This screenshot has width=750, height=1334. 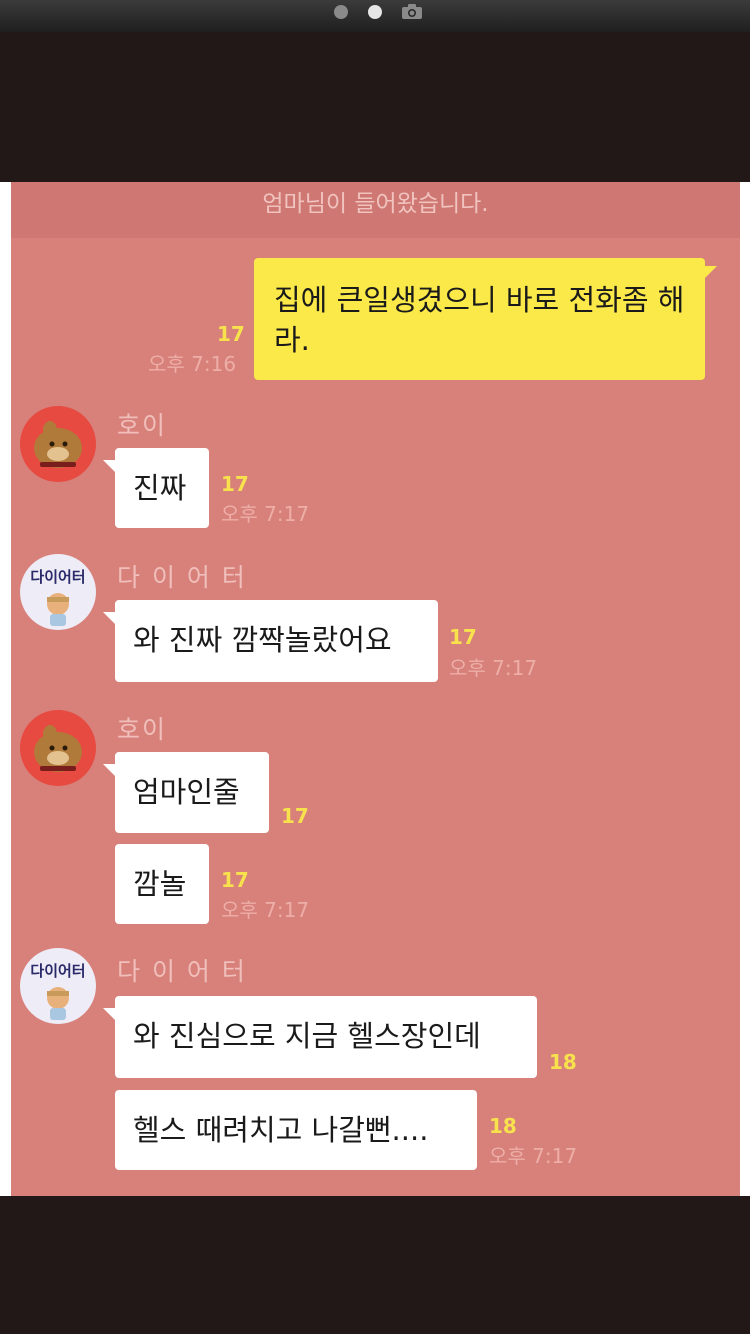 What do you see at coordinates (375, 107) in the screenshot?
I see `background-top` at bounding box center [375, 107].